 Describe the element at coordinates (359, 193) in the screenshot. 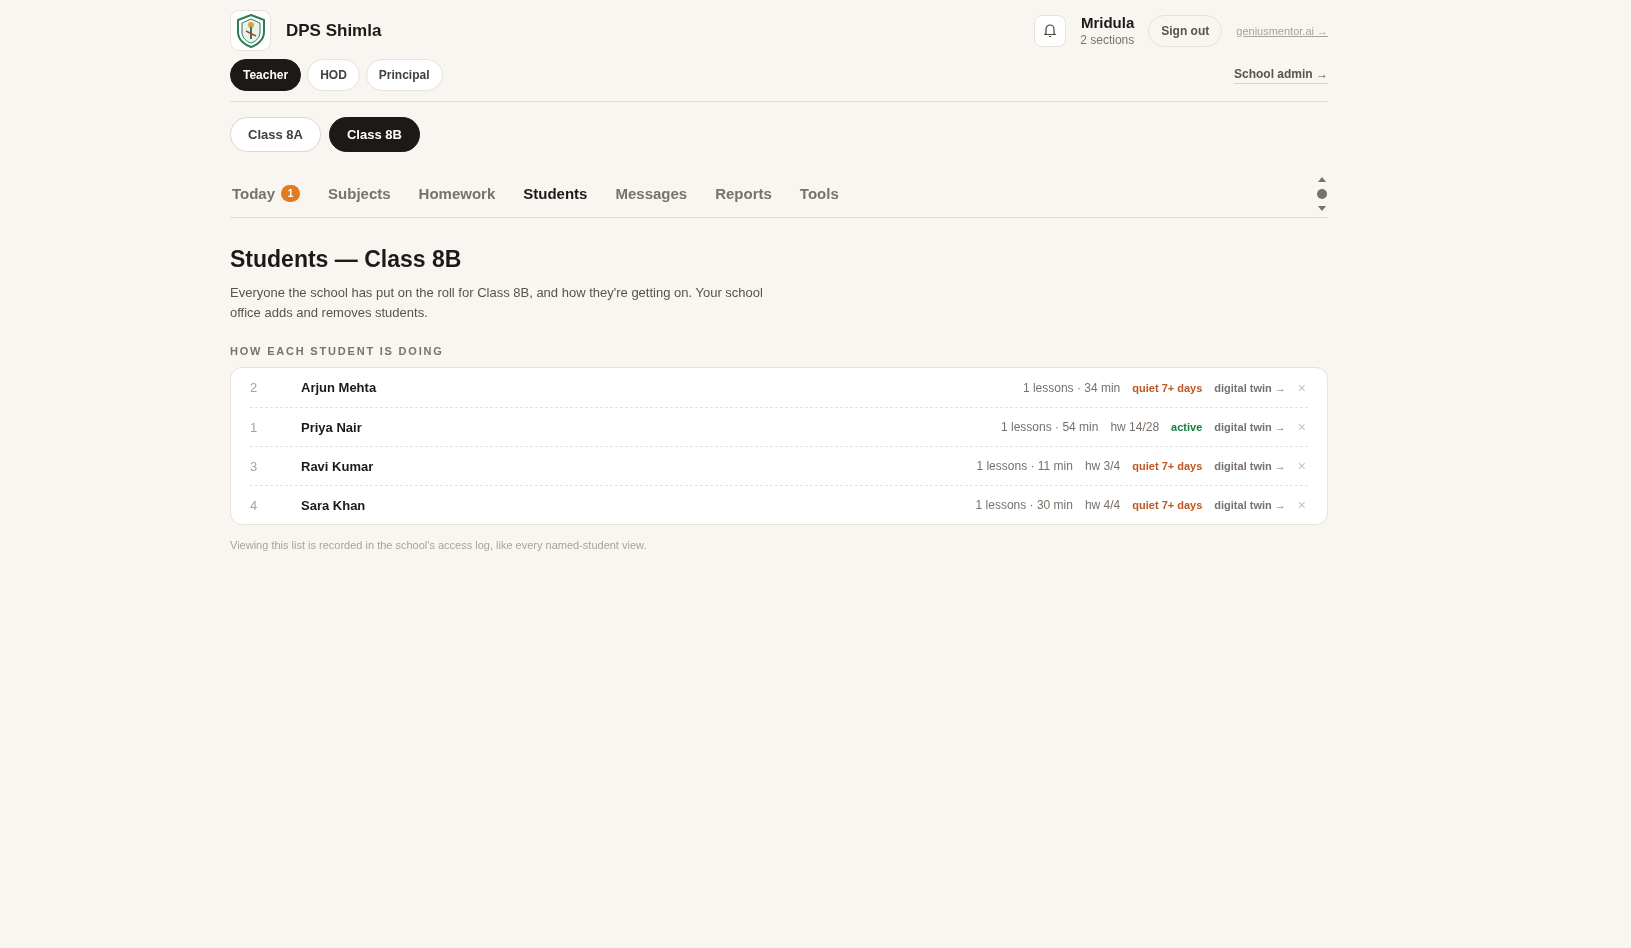

I see `nav-tab: Subjects` at that location.